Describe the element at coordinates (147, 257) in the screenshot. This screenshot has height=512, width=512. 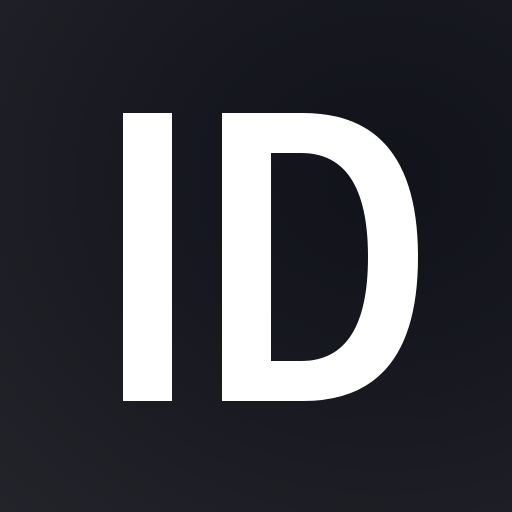
I see `letter-i-glyph` at that location.